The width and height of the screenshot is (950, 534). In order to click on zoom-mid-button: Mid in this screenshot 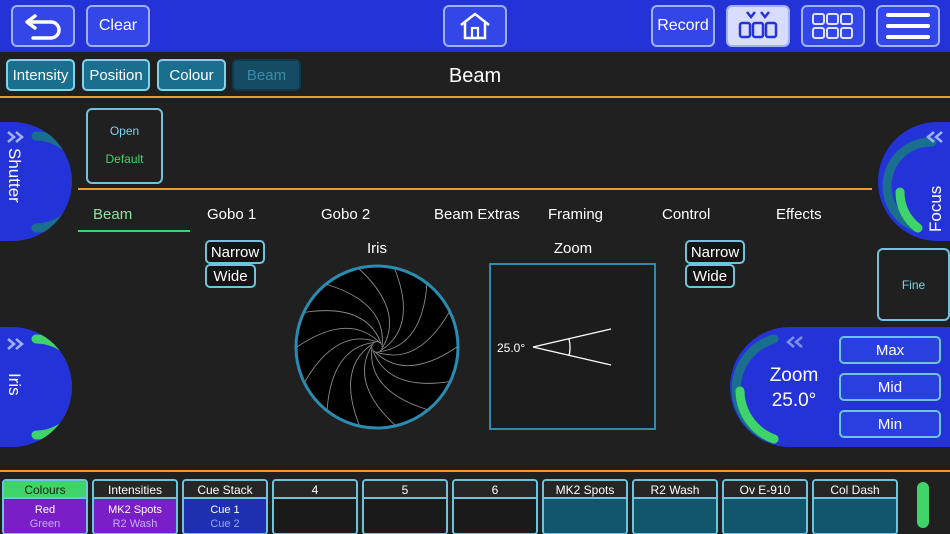, I will do `click(890, 387)`.